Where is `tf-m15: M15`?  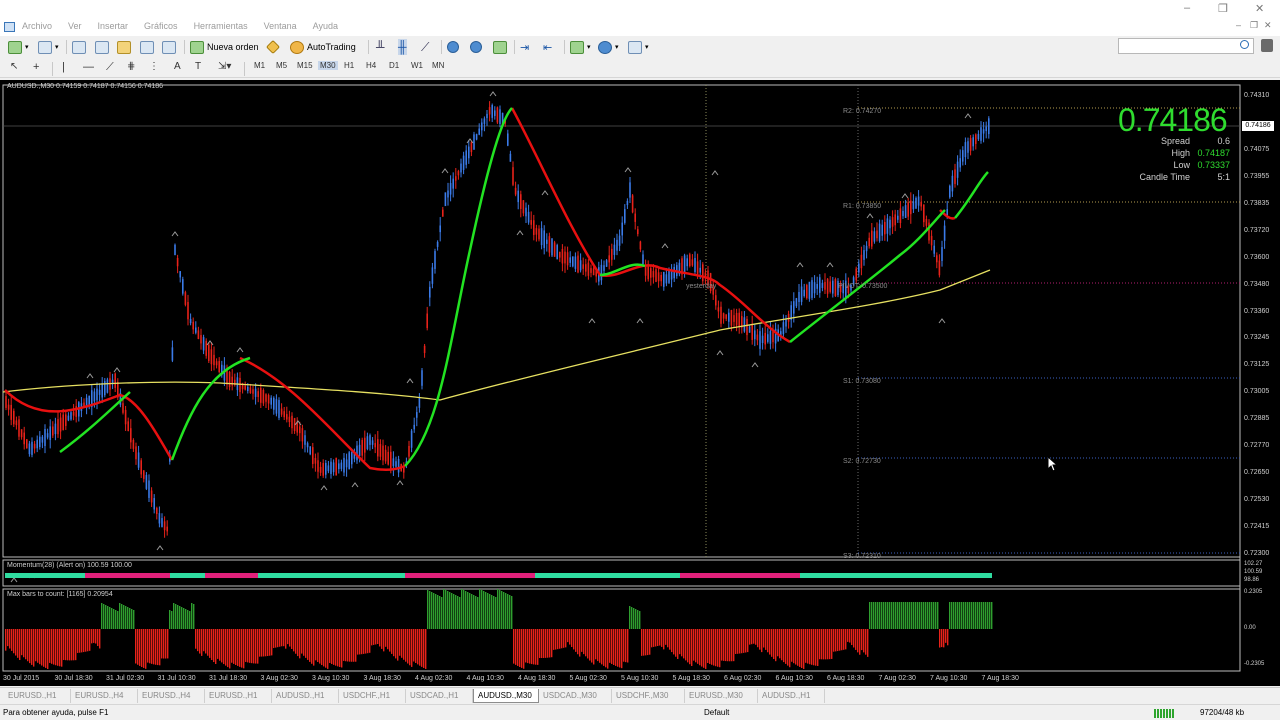
tf-m15: M15 is located at coordinates (305, 65).